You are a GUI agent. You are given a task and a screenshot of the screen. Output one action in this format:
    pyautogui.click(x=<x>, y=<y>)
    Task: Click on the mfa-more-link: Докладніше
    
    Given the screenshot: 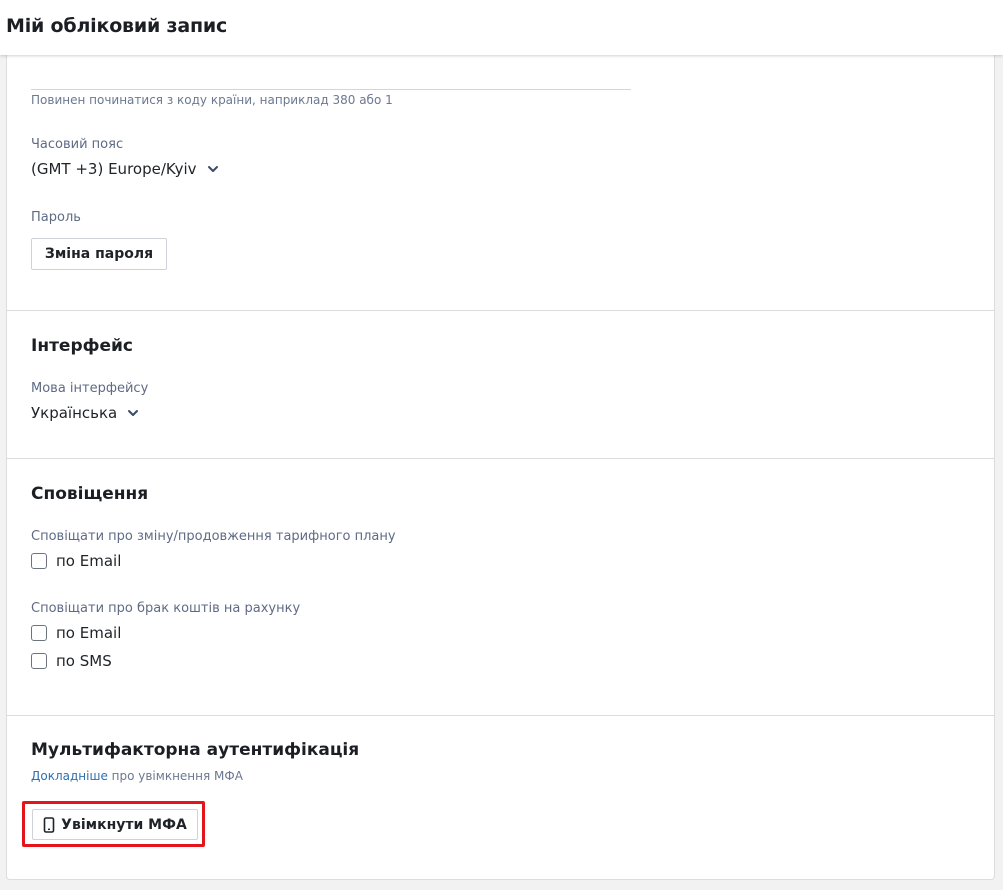 What is the action you would take?
    pyautogui.click(x=69, y=776)
    